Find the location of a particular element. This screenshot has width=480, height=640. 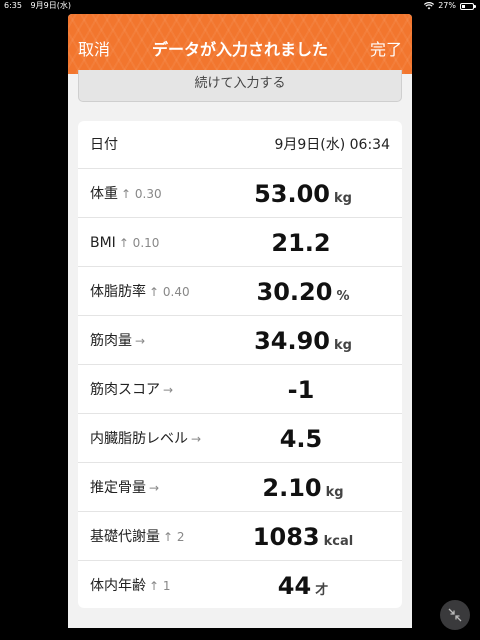

metric-unit: 才 is located at coordinates (322, 590).